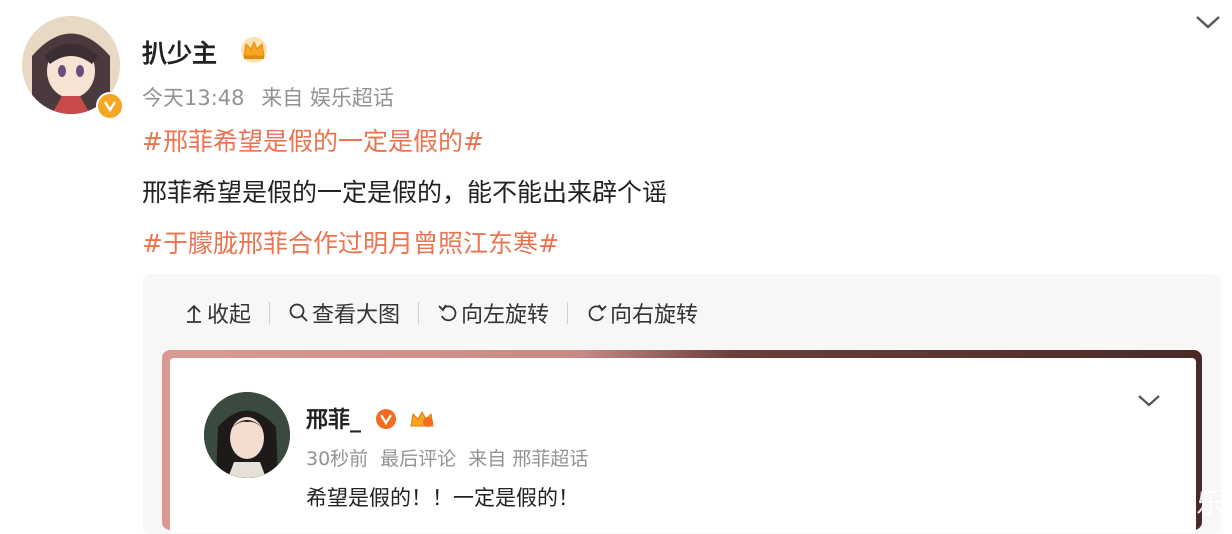 The image size is (1232, 534). I want to click on rotate-left-button: 向左旋转, so click(493, 313).